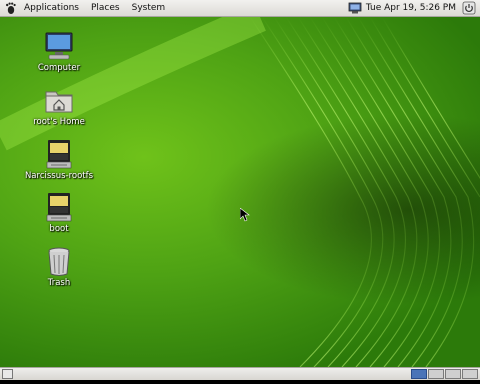 This screenshot has height=384, width=480. What do you see at coordinates (53, 8) in the screenshot?
I see `menu-applications: Applications` at bounding box center [53, 8].